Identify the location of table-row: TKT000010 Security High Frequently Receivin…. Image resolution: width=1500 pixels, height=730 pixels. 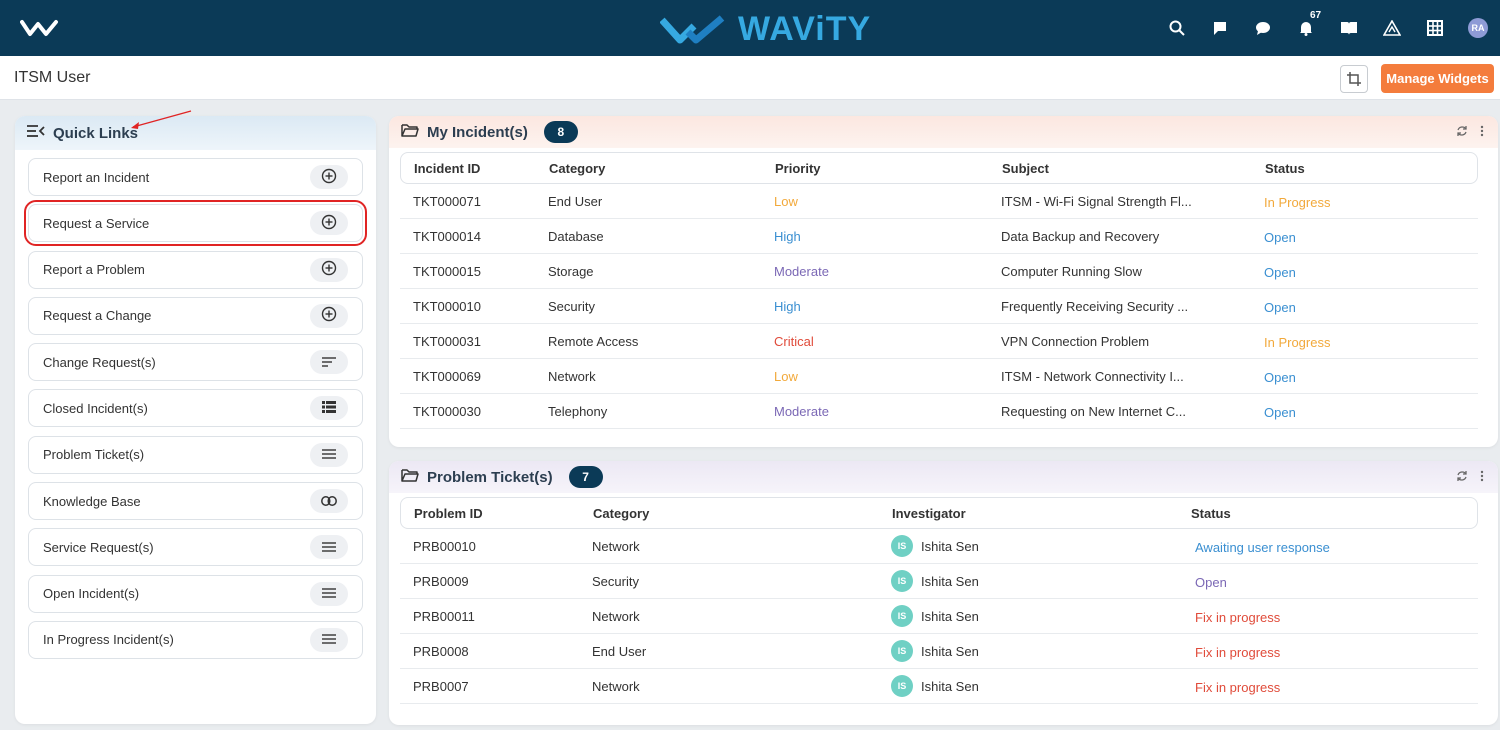
(939, 306).